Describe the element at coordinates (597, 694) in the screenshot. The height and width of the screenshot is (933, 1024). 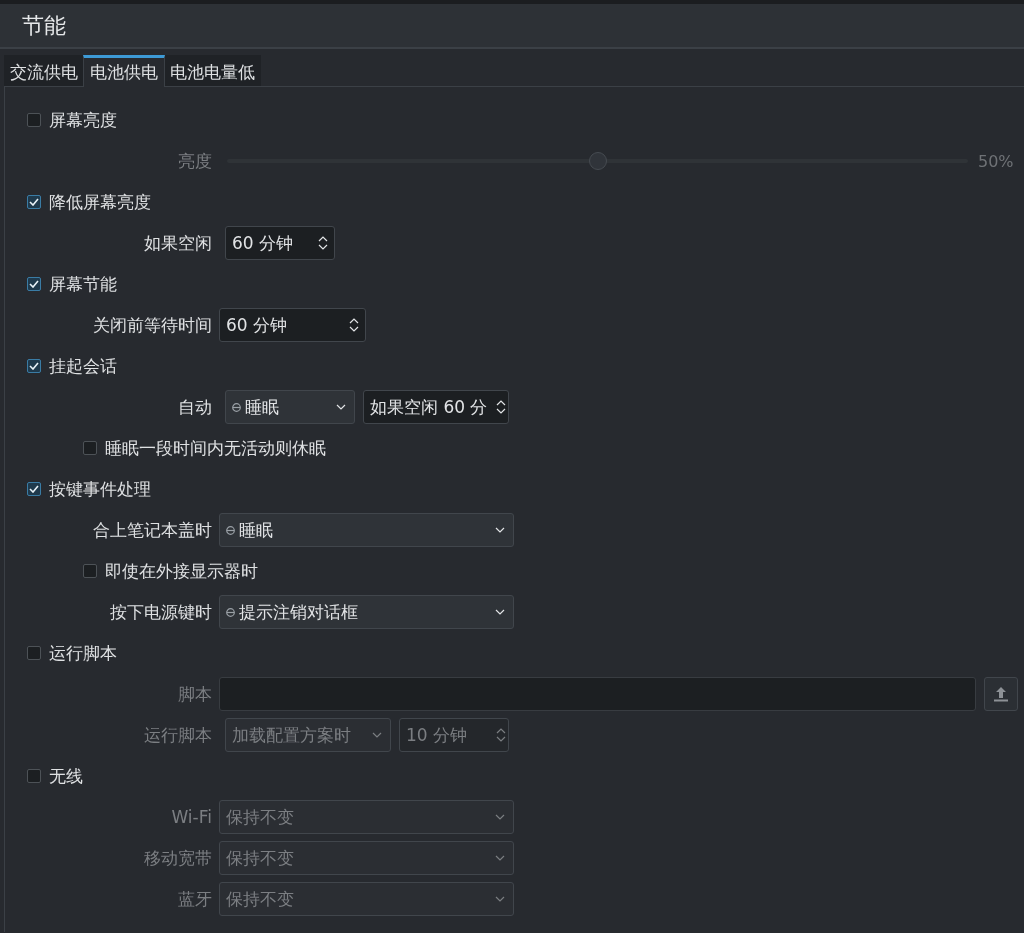
I see `script-path-field` at that location.